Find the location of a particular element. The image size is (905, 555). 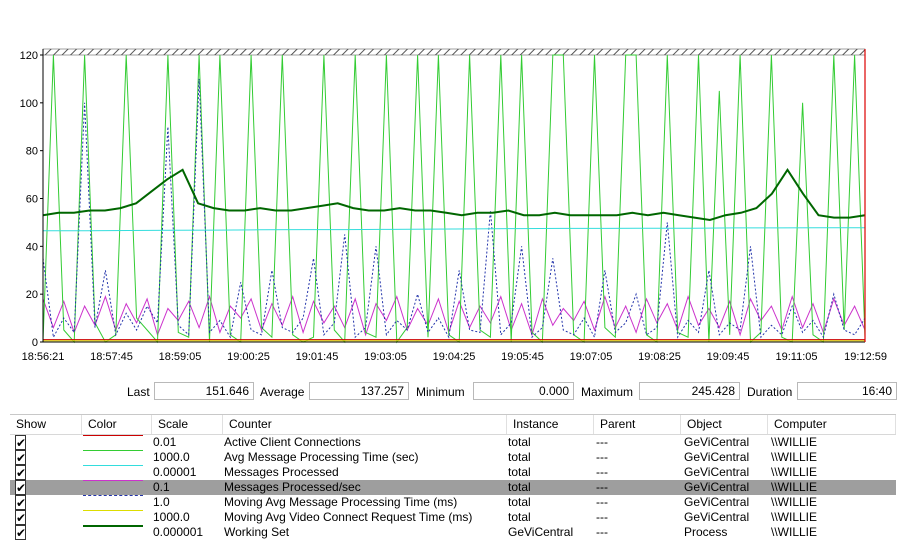

legend-scale-cell: 0.1 is located at coordinates (161, 487).